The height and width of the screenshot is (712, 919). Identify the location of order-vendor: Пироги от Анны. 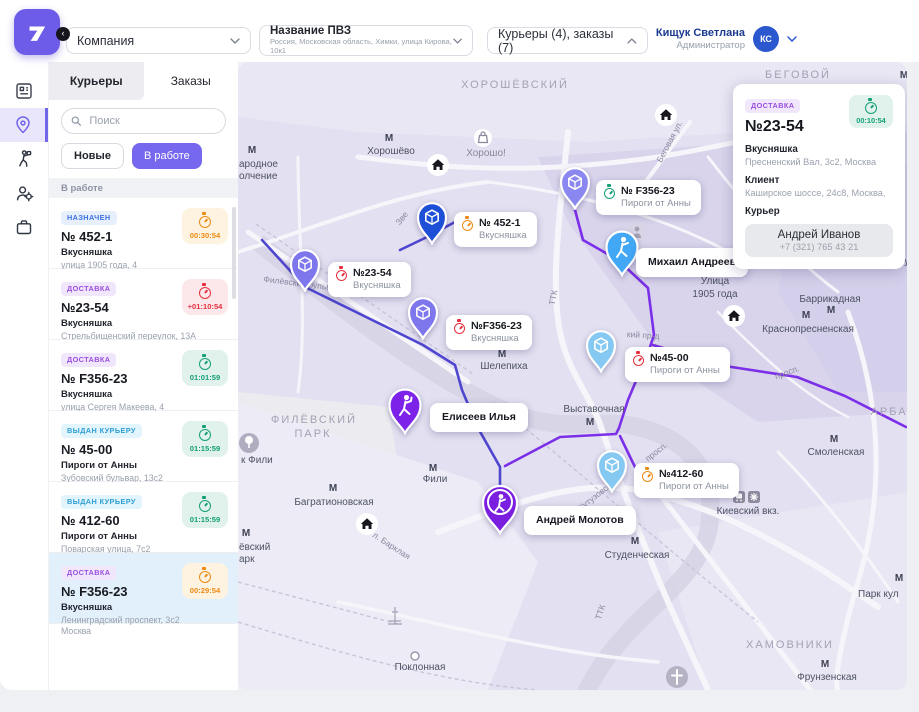
(99, 536).